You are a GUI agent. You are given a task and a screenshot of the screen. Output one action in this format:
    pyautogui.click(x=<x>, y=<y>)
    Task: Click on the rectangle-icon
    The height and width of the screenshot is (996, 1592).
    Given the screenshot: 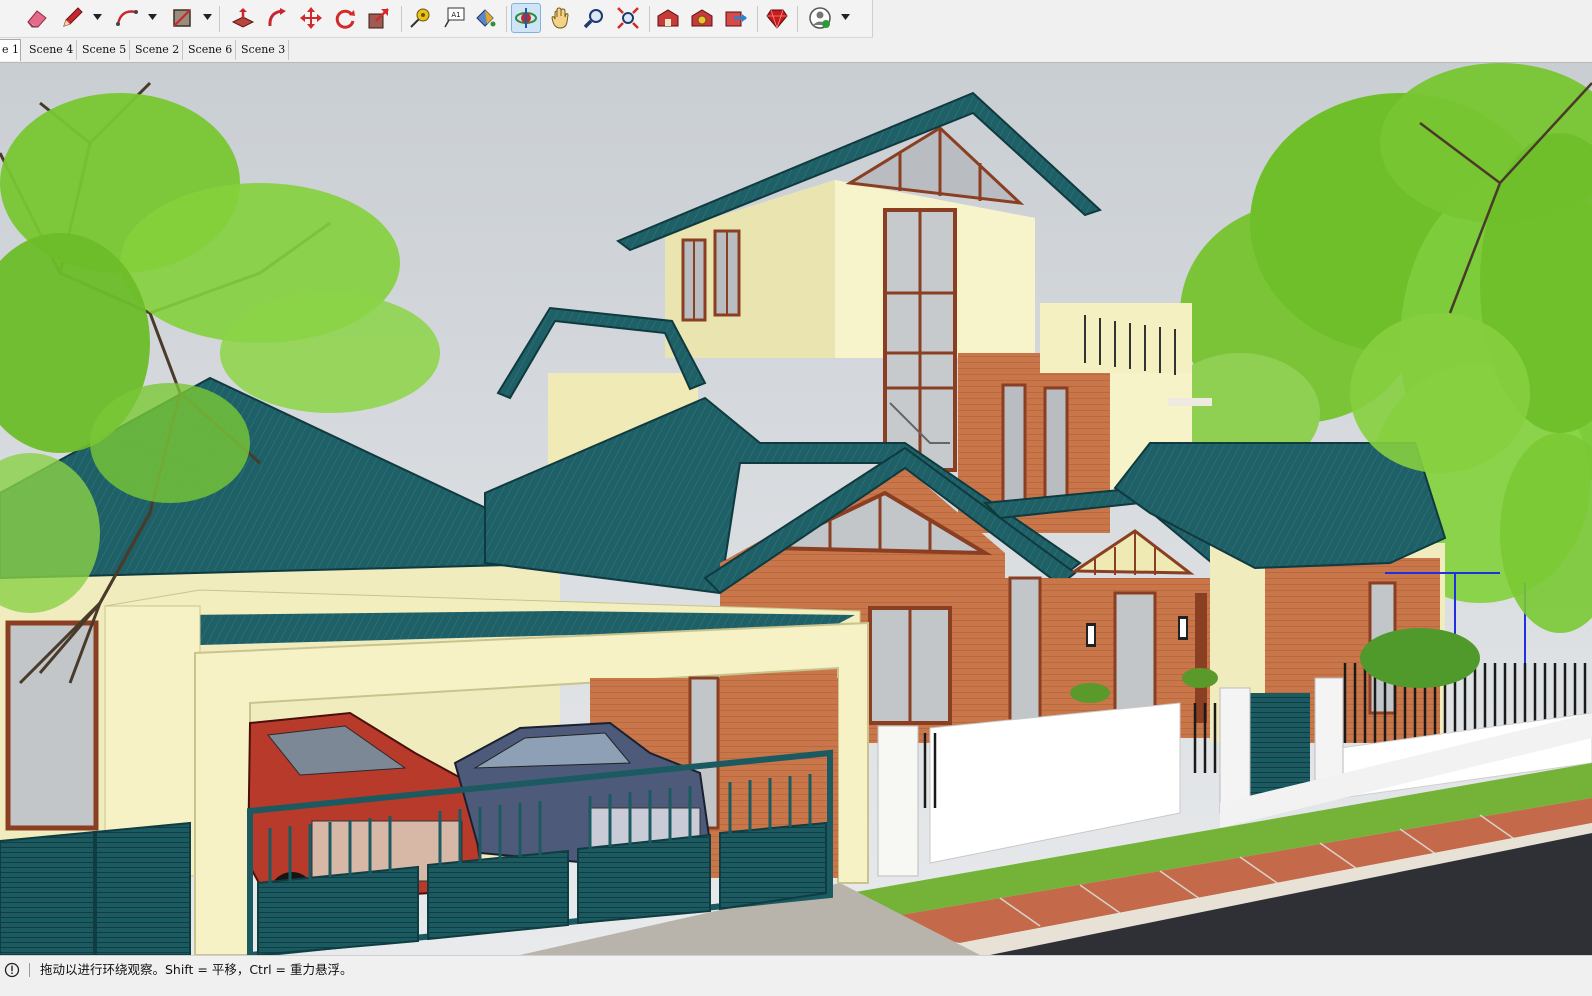 What is the action you would take?
    pyautogui.click(x=182, y=18)
    